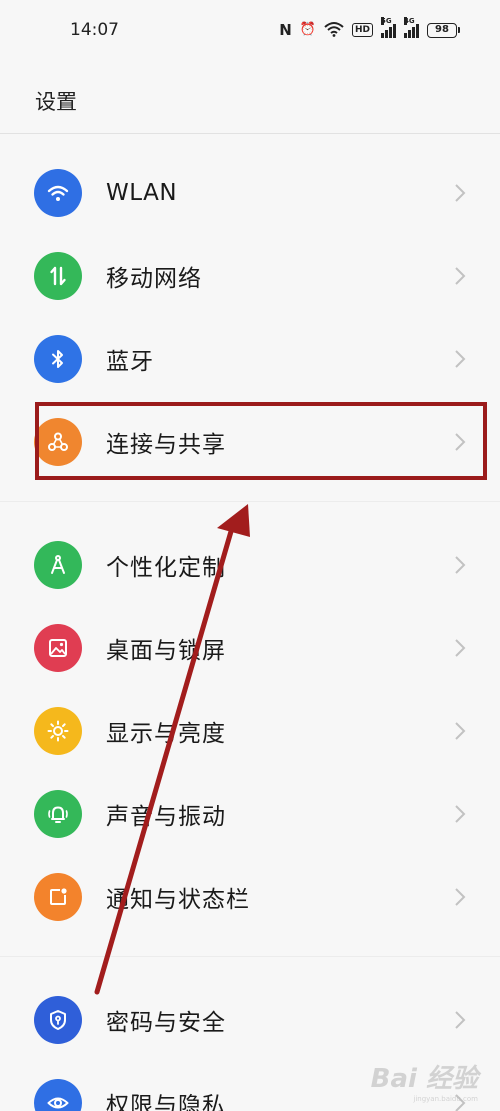 This screenshot has height=1111, width=500. Describe the element at coordinates (409, 21) in the screenshot. I see `network-type-label: 4G` at that location.